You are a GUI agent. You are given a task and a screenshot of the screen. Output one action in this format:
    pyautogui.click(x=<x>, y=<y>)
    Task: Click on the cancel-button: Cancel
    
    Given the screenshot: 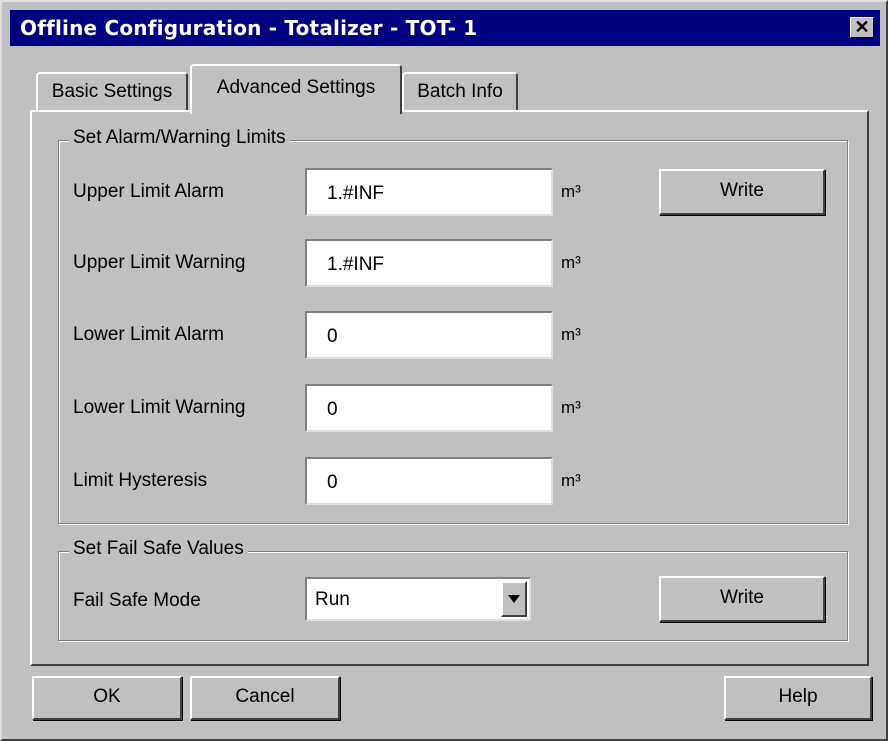 What is the action you would take?
    pyautogui.click(x=265, y=698)
    